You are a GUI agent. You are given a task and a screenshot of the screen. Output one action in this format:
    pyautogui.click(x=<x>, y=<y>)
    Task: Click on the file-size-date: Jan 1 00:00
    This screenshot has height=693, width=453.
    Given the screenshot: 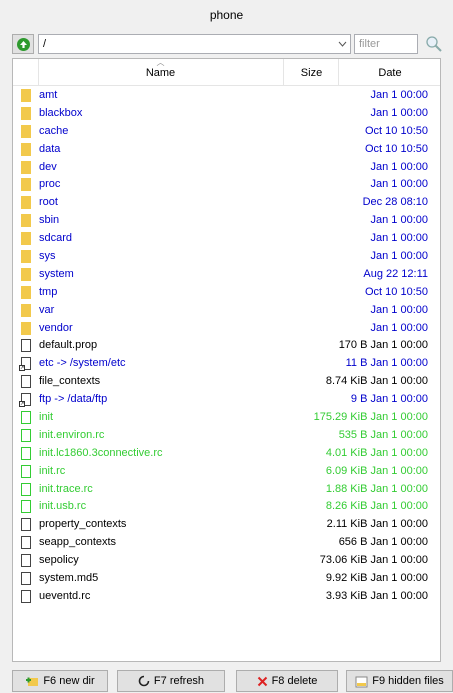 What is the action you would take?
    pyautogui.click(x=400, y=311)
    